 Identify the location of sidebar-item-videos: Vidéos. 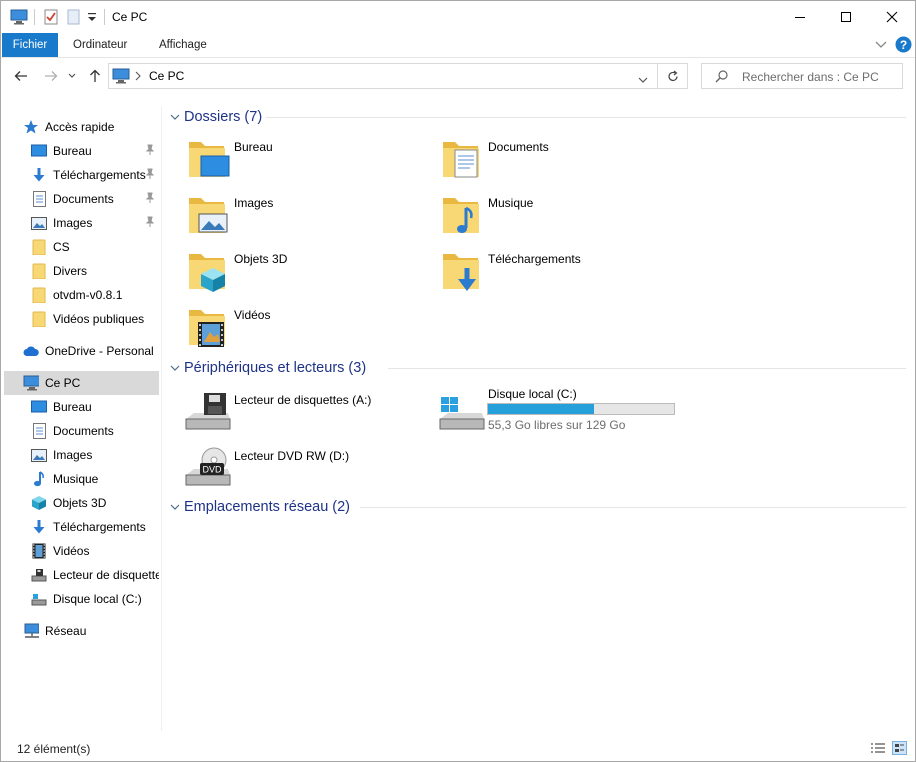
(95, 551).